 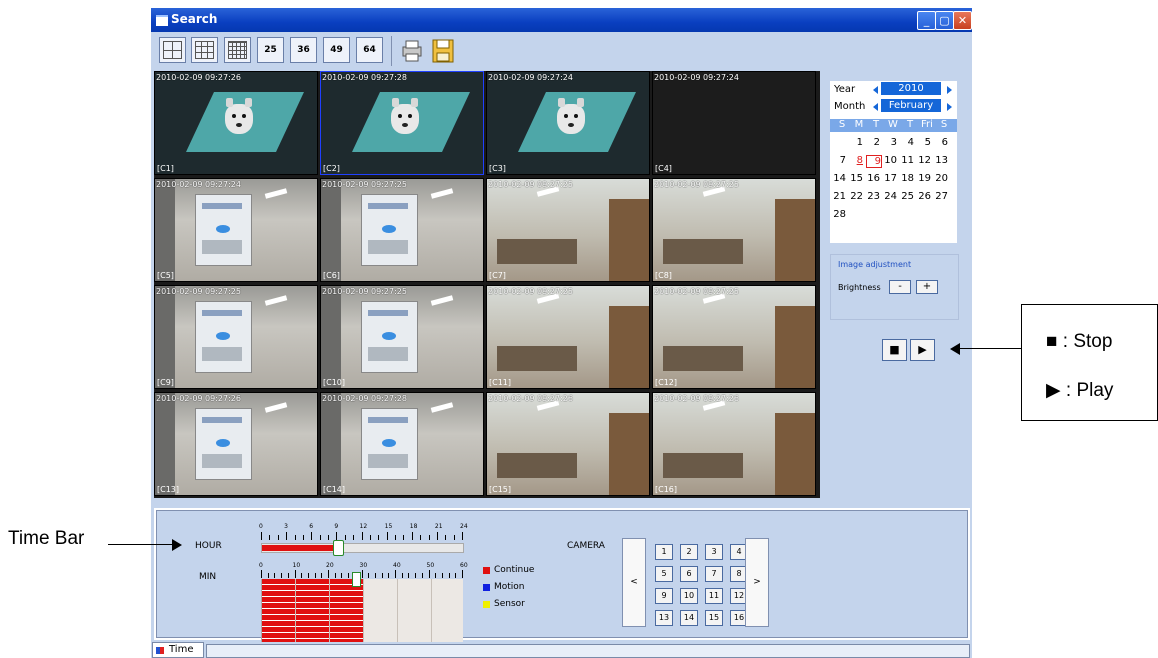 I want to click on play-button: ▶, so click(x=922, y=350).